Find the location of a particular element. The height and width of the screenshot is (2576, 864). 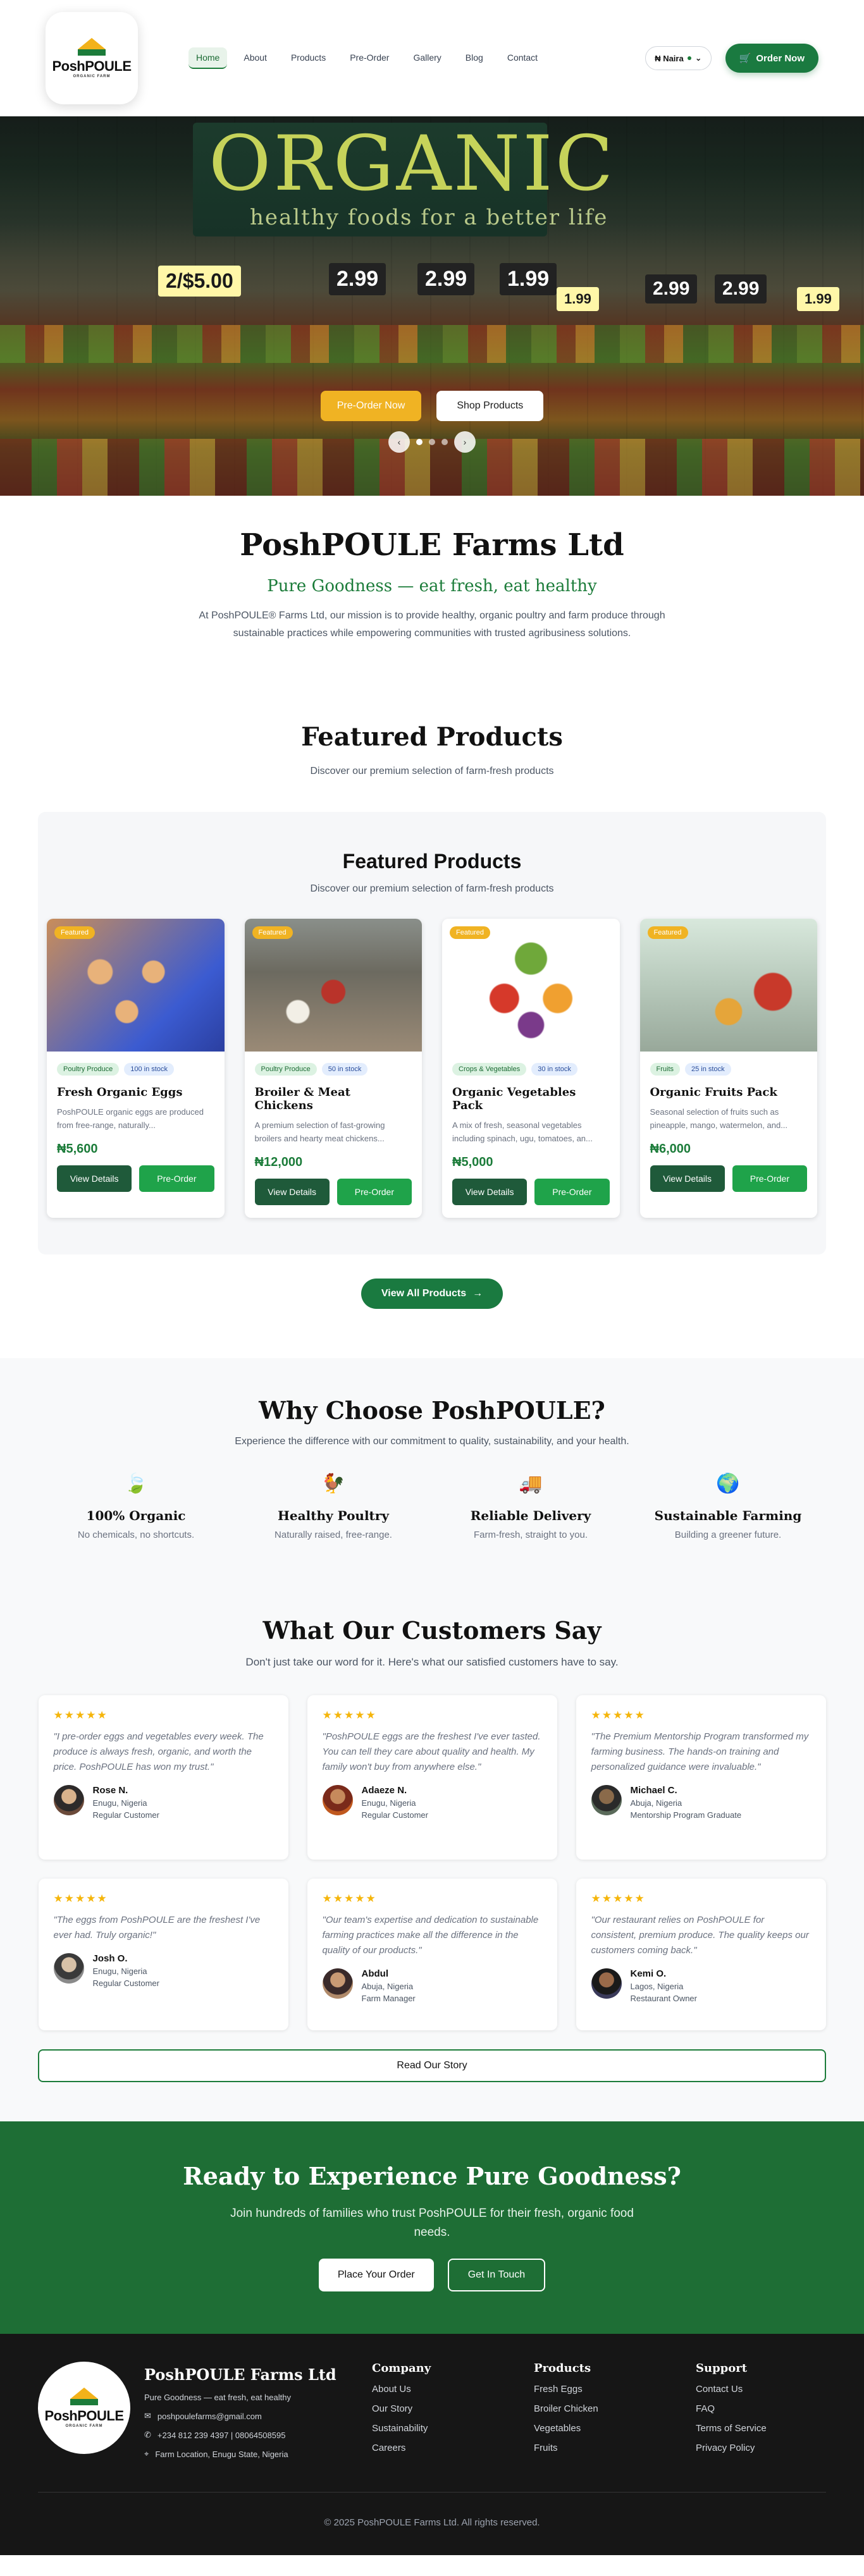

pre-order-now-button: Pre-Order Now is located at coordinates (371, 406).